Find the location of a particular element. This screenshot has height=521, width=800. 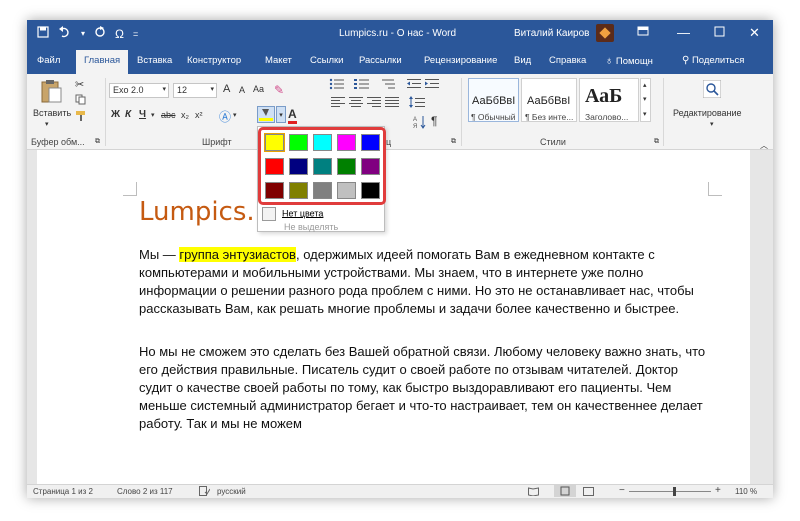

superscript-button: x² is located at coordinates (199, 115).